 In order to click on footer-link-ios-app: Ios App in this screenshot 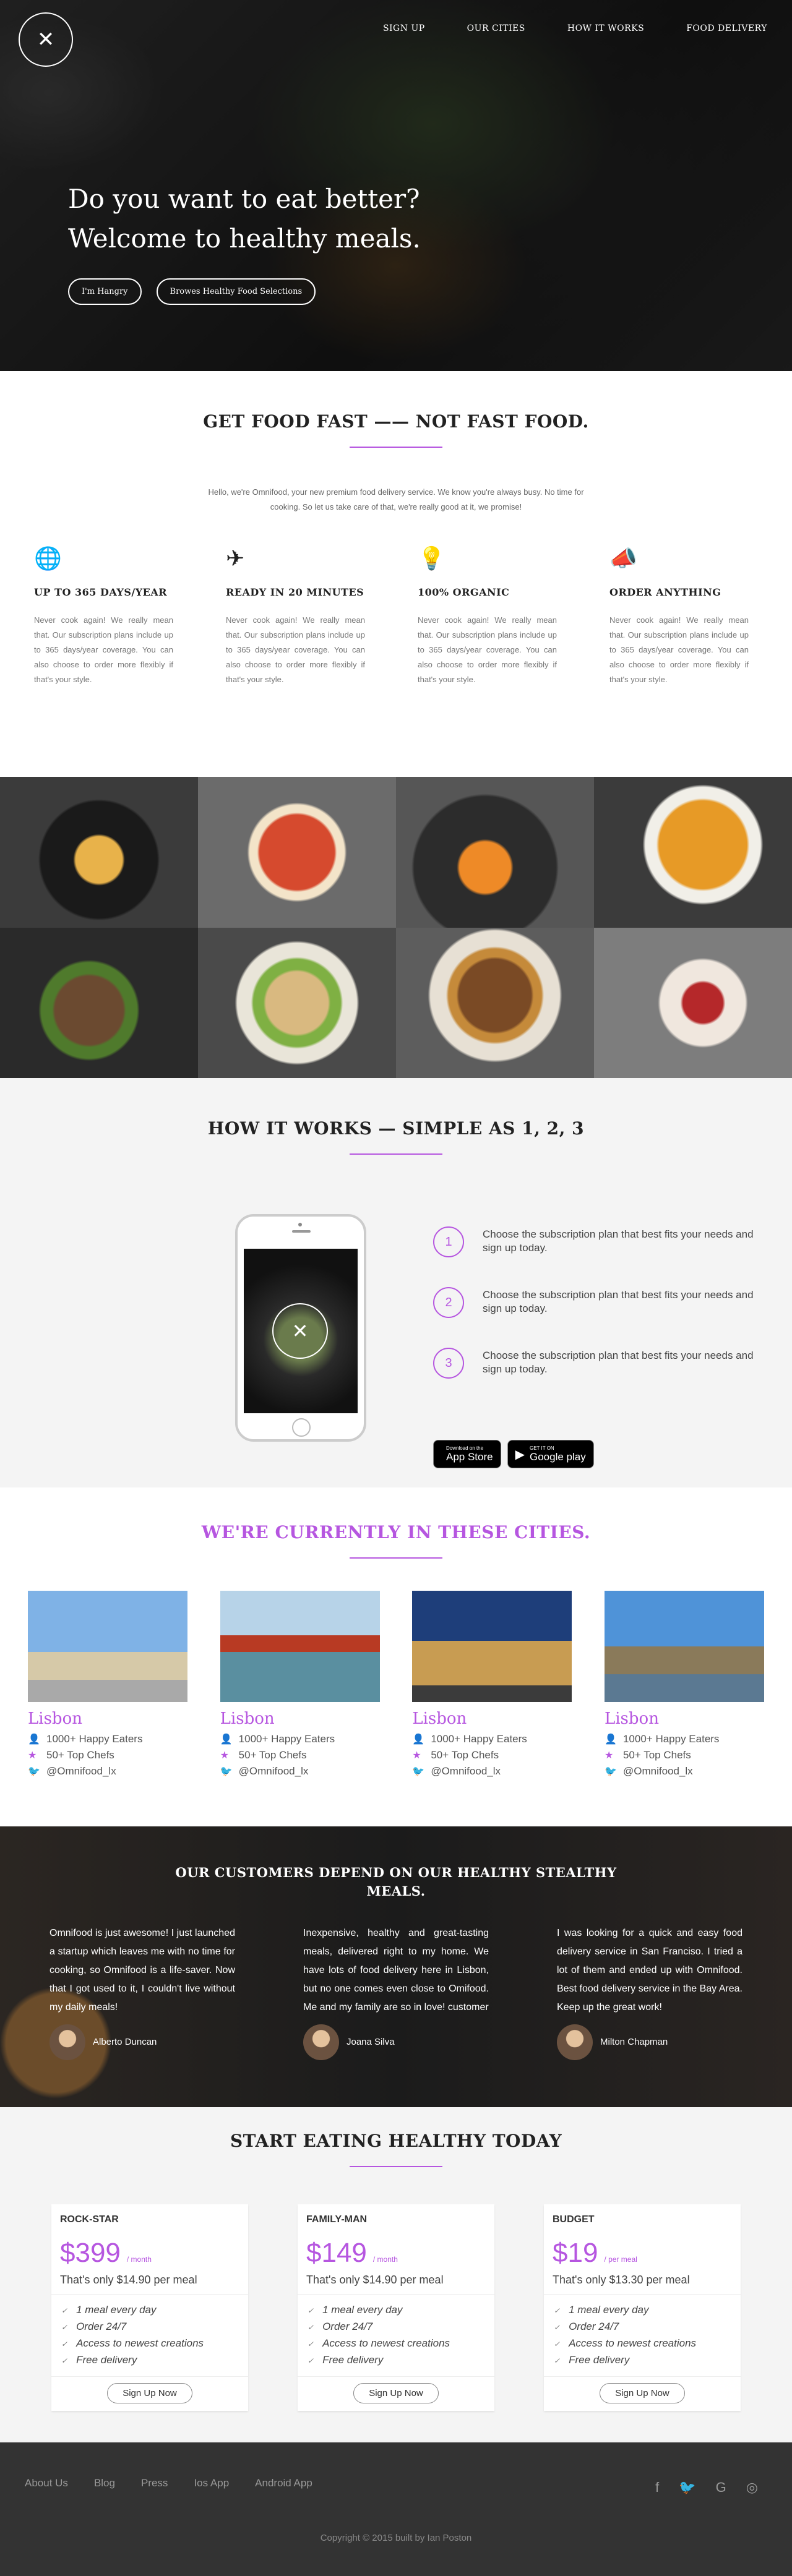, I will do `click(211, 2483)`.